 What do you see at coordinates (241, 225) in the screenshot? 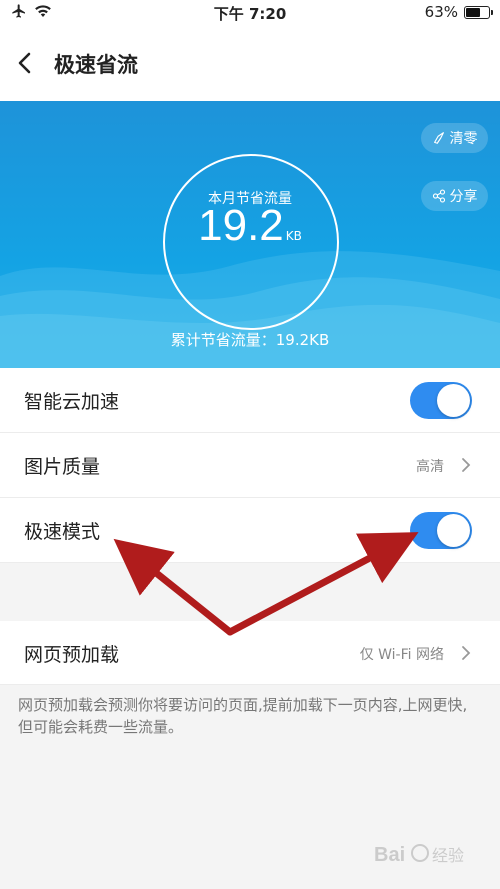
I see `month-savings-number: 19.2` at bounding box center [241, 225].